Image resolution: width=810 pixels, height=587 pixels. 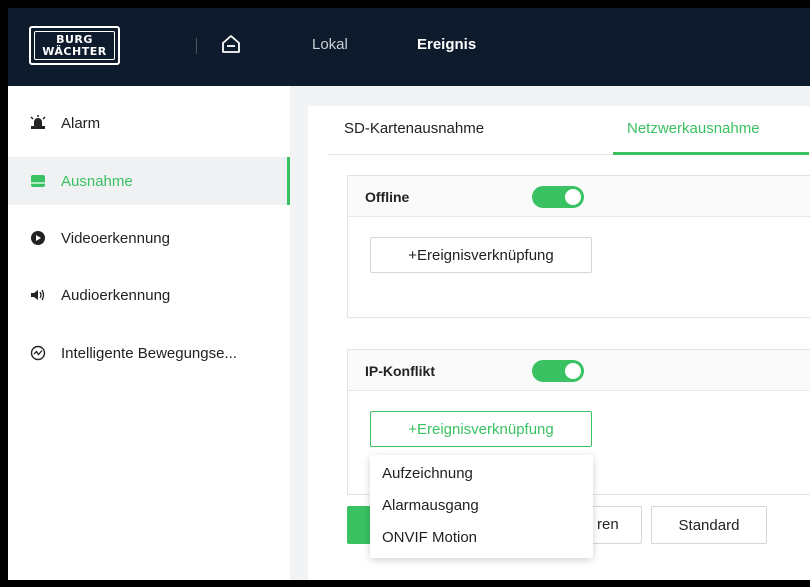 I want to click on audio-icon, so click(x=38, y=295).